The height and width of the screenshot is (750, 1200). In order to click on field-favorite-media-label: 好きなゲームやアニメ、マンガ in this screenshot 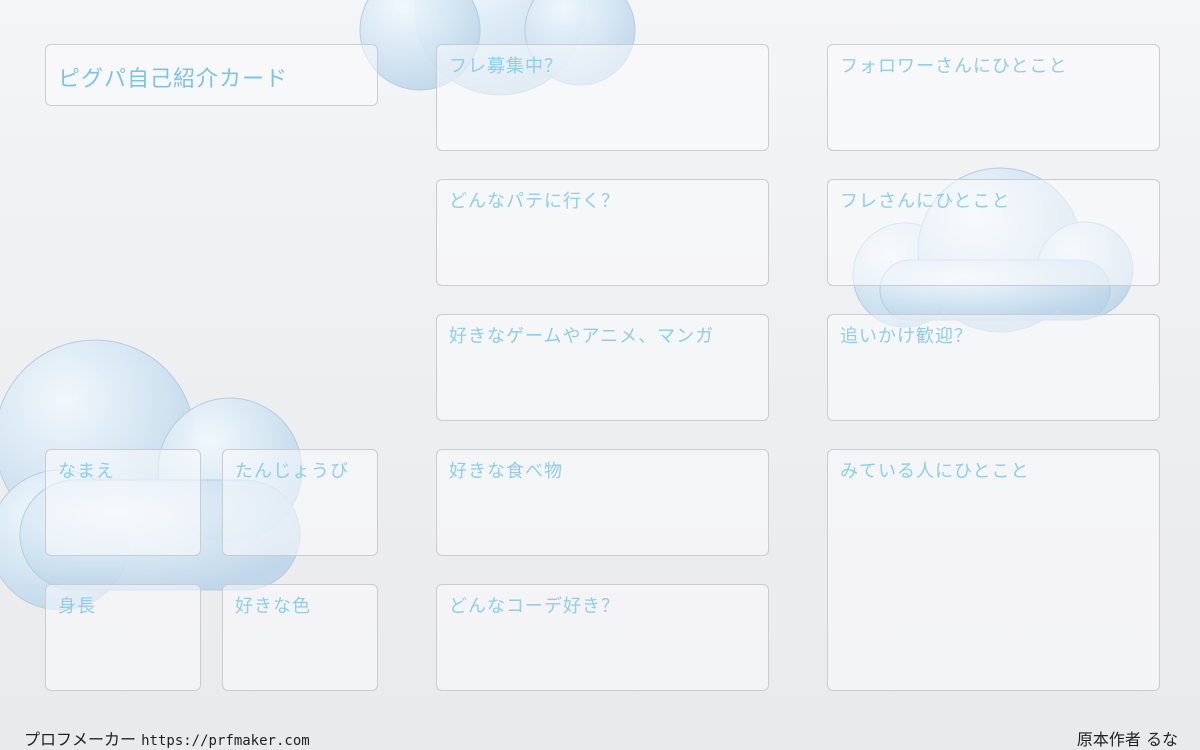, I will do `click(582, 336)`.